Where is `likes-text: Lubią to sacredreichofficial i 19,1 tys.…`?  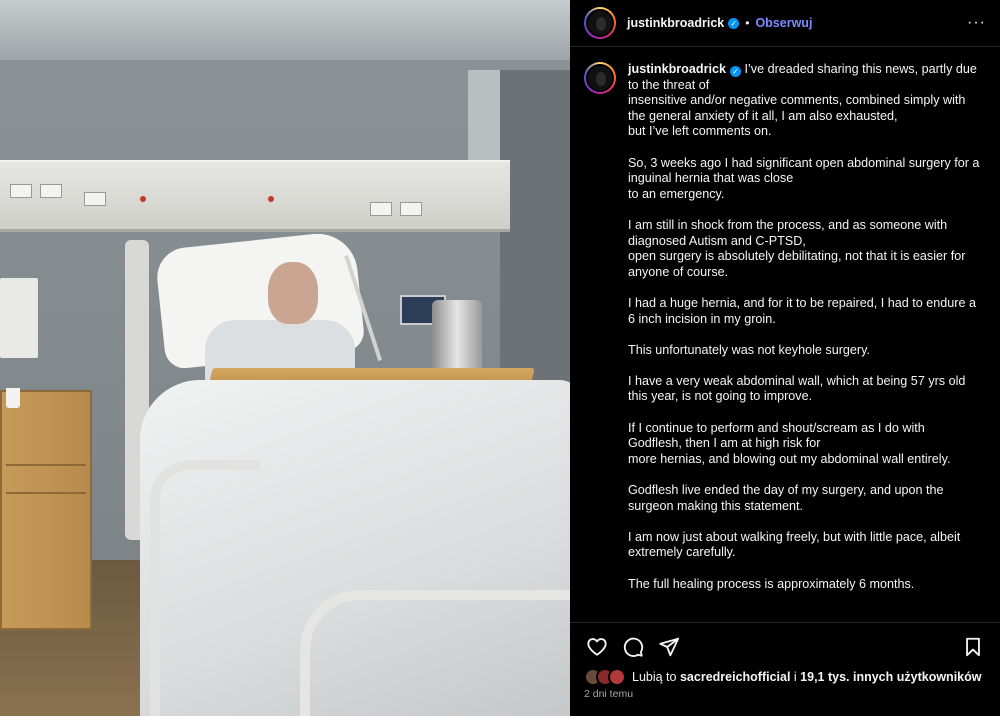
likes-text: Lubią to sacredreichofficial i 19,1 tys.… is located at coordinates (806, 677).